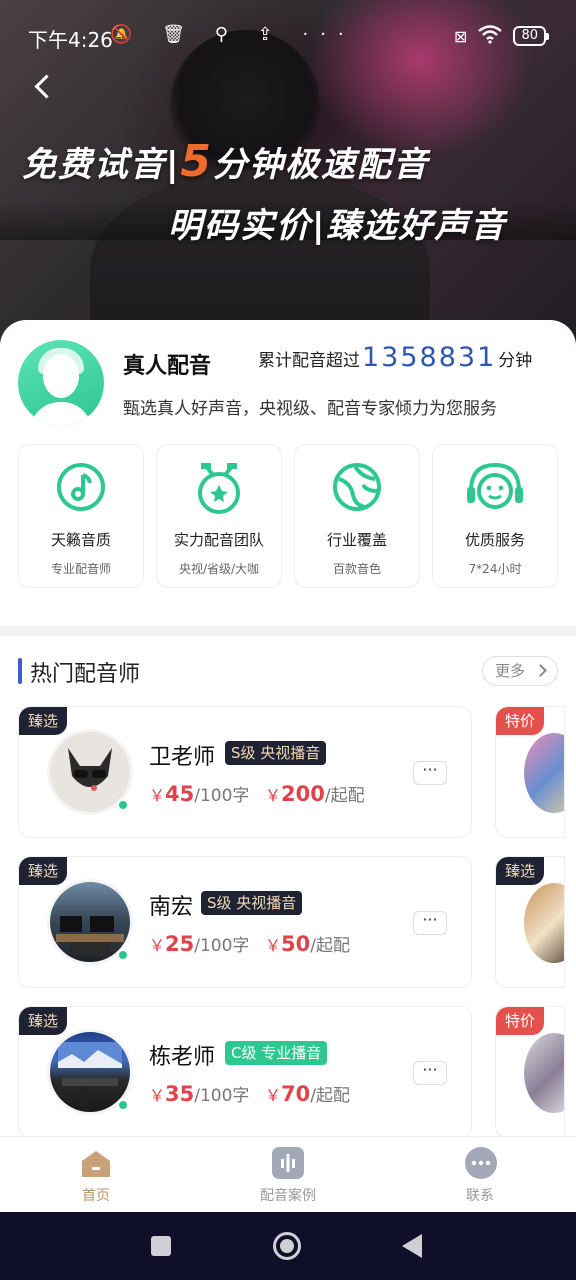  Describe the element at coordinates (495, 485) in the screenshot. I see `headset-icon` at that location.